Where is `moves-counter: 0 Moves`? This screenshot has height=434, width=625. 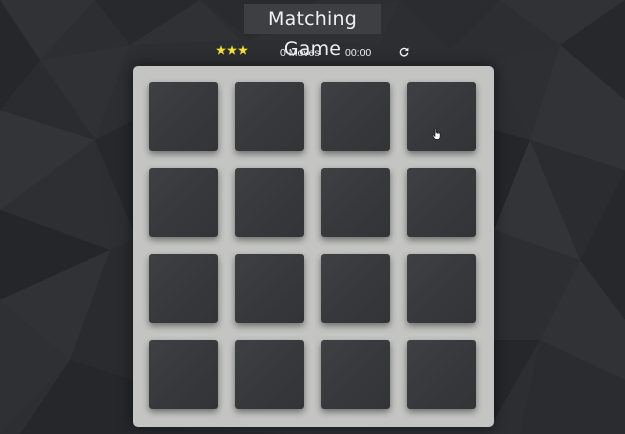
moves-counter: 0 Moves is located at coordinates (300, 53).